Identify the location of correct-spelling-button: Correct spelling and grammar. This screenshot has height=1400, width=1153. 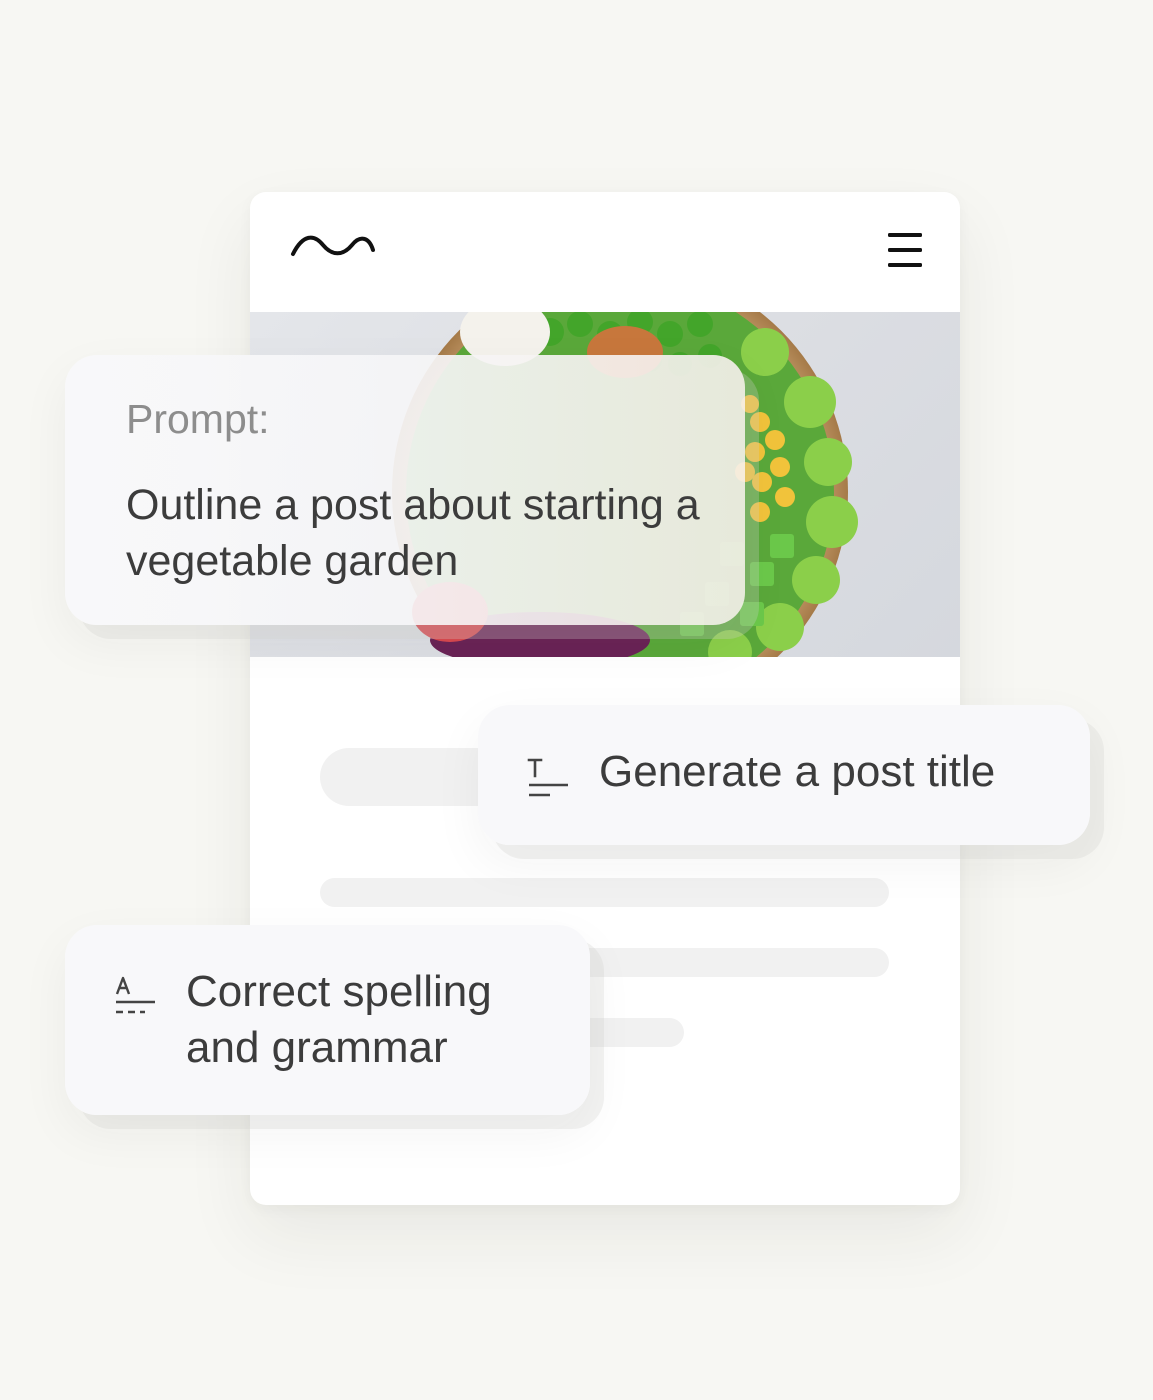
(327, 1020).